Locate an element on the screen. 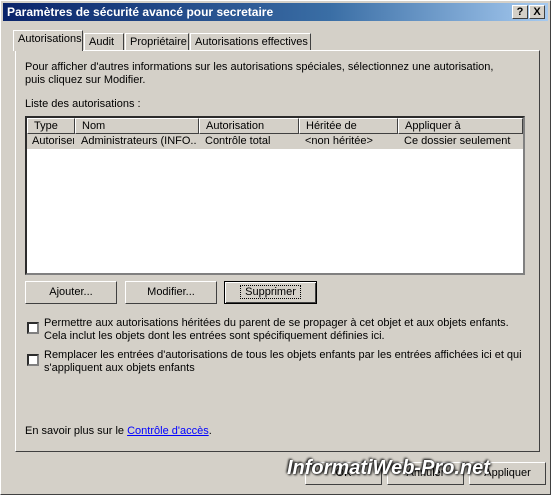  list-label: Liste des autorisations : is located at coordinates (83, 104).